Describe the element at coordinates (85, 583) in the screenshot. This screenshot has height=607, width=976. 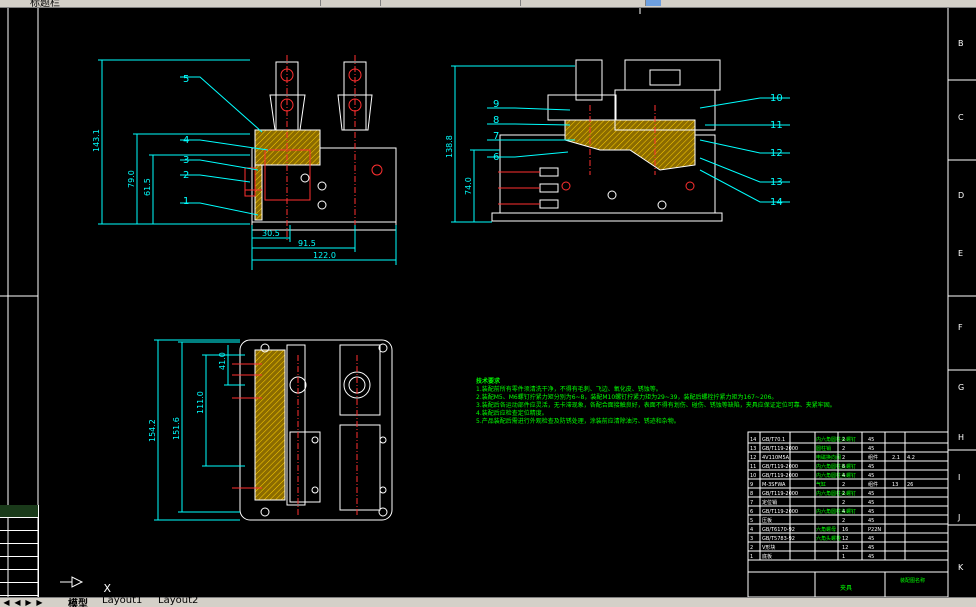
I see `ucs-icon: X` at that location.